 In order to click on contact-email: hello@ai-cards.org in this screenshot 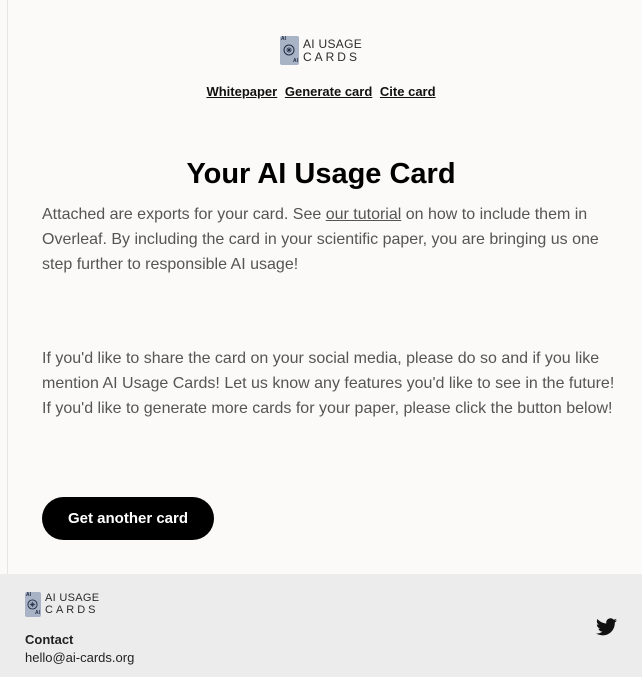, I will do `click(79, 657)`.